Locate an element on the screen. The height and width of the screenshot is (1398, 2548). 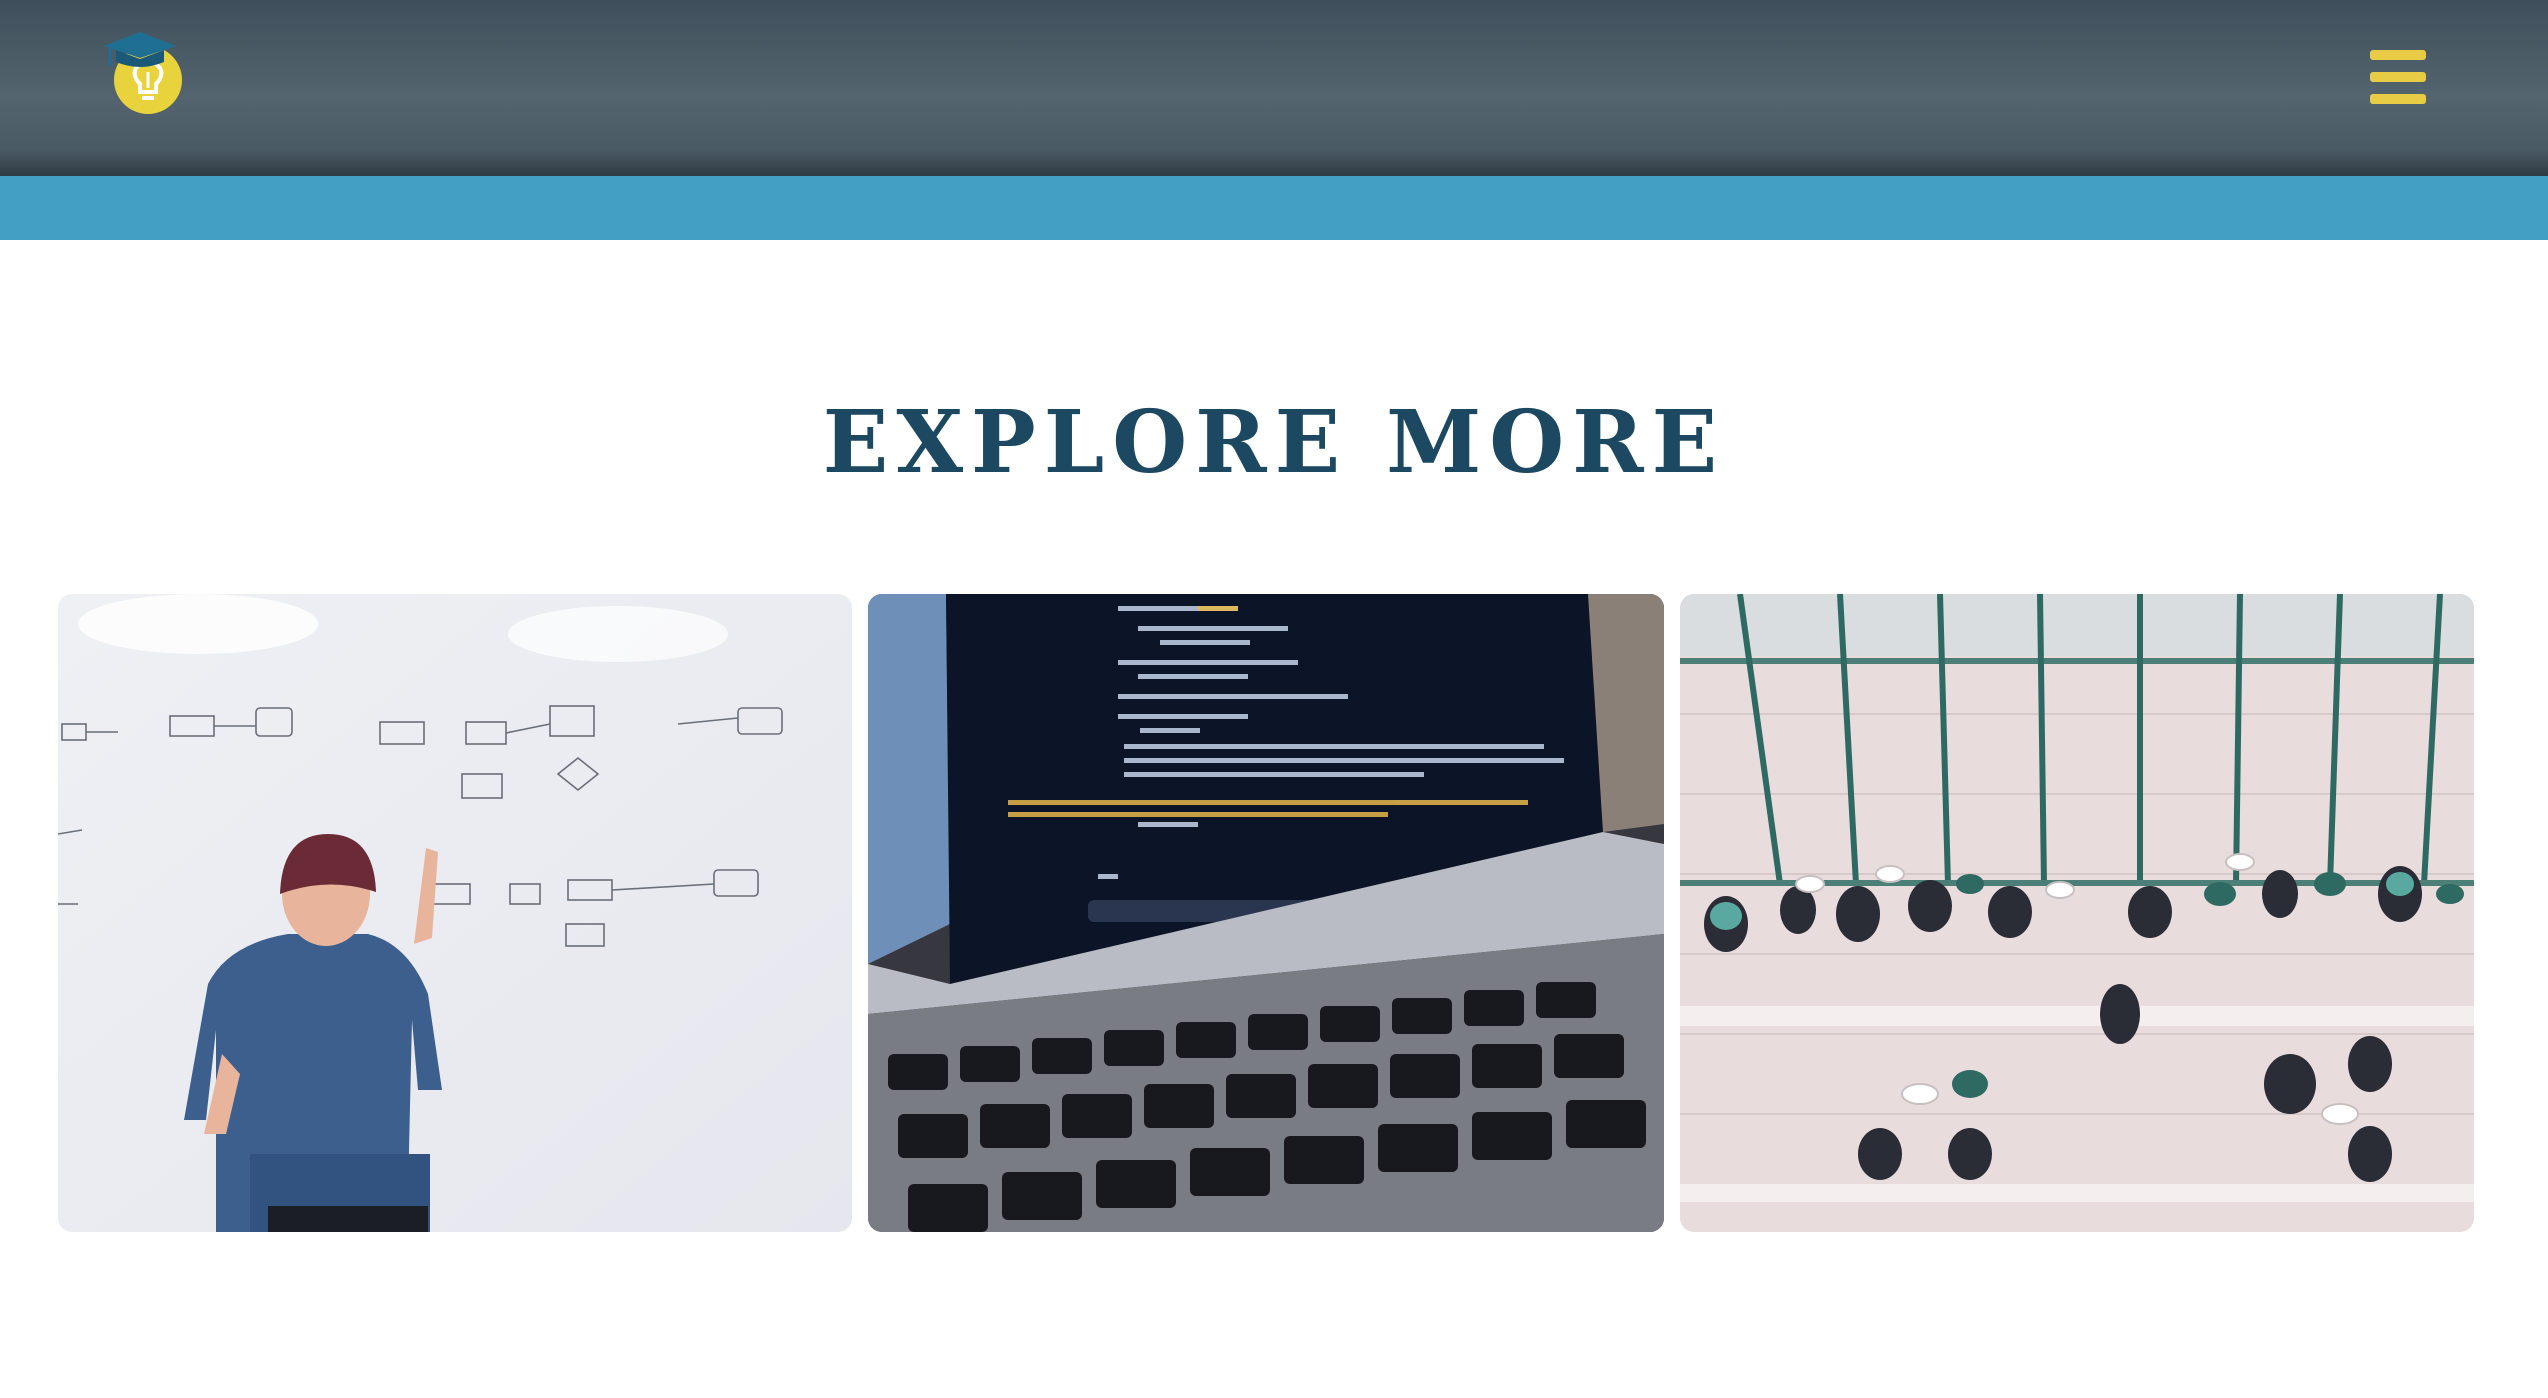
people-in-atrium-photo is located at coordinates (2077, 913).